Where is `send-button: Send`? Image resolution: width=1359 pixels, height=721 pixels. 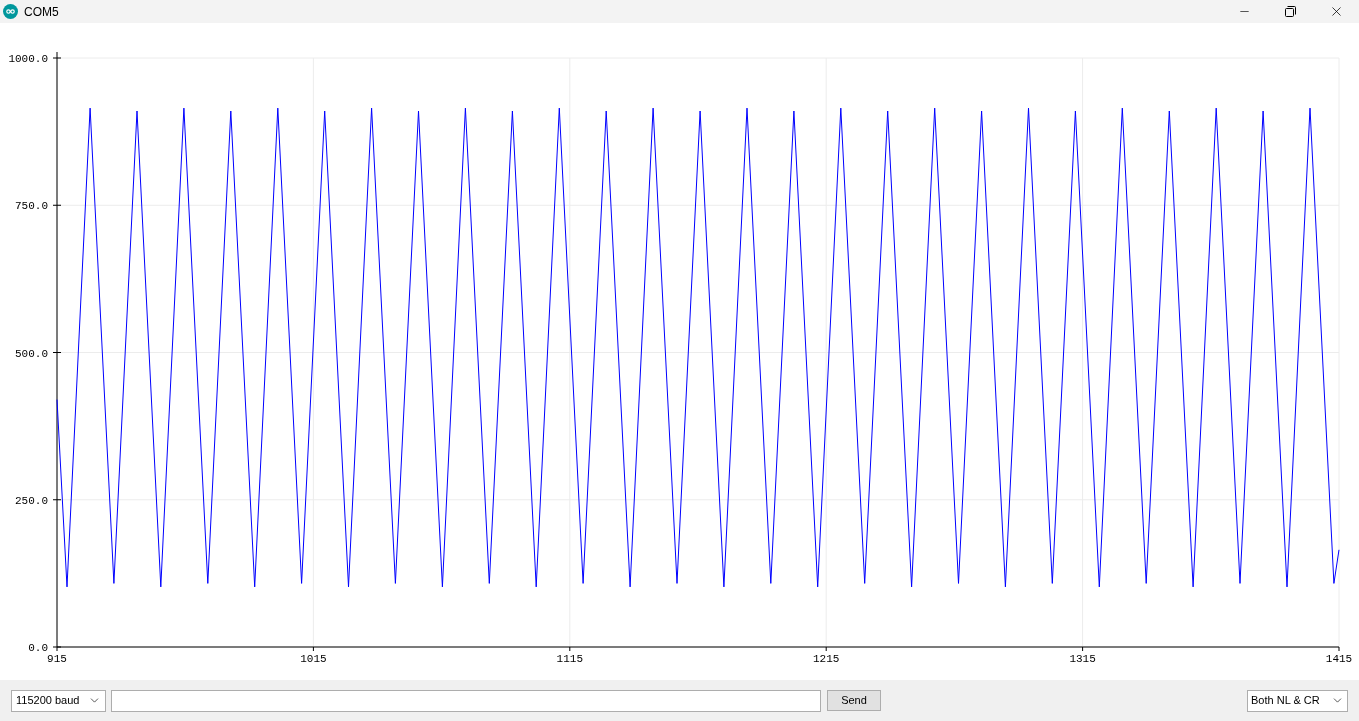 send-button: Send is located at coordinates (854, 700).